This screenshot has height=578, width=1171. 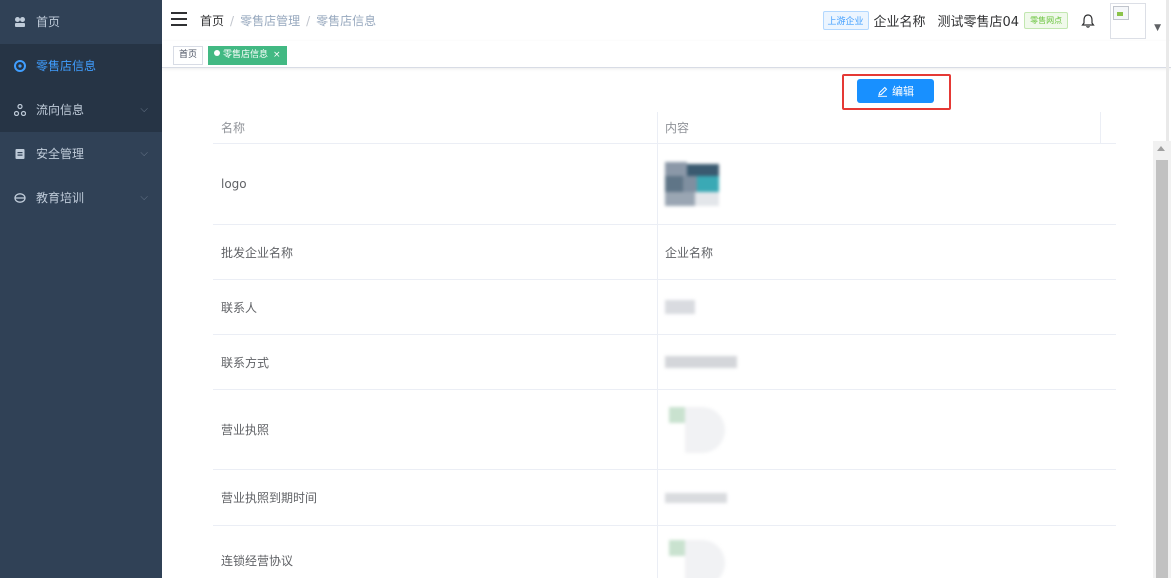 I want to click on sidebar-item-label: 流向信息, so click(x=60, y=110).